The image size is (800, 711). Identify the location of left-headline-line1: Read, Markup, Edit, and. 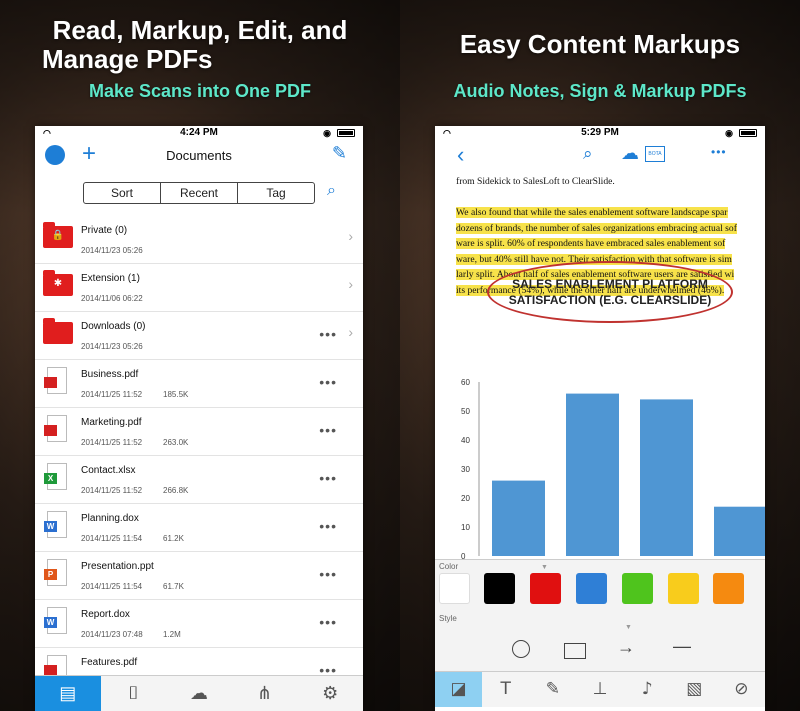
(200, 30).